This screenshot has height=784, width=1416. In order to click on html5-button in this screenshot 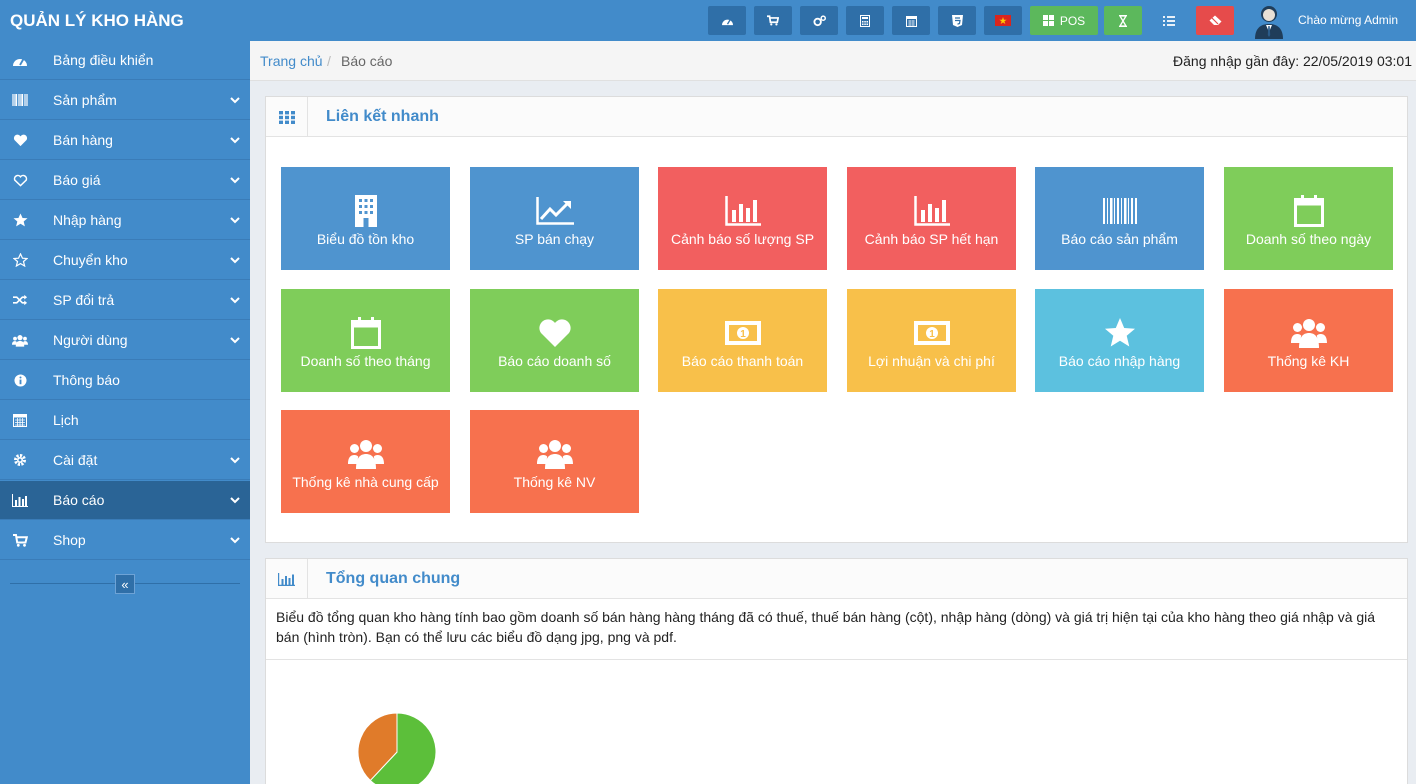, I will do `click(957, 20)`.